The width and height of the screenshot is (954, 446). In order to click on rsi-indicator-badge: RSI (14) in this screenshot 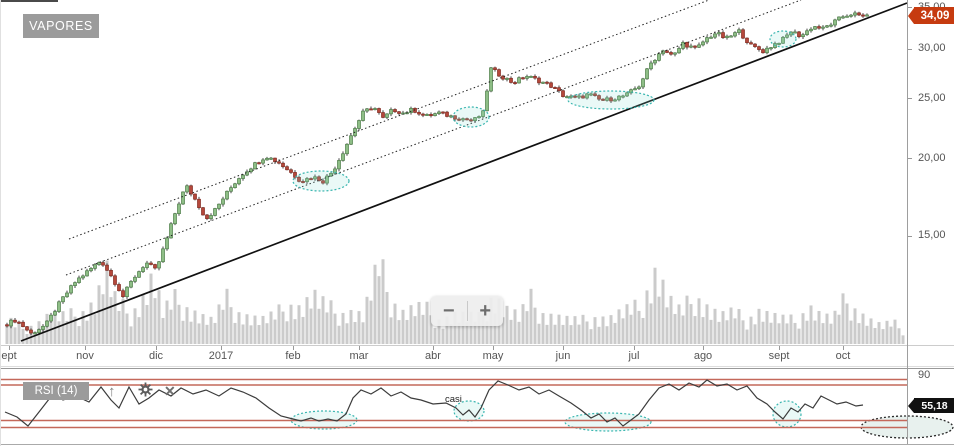, I will do `click(56, 391)`.